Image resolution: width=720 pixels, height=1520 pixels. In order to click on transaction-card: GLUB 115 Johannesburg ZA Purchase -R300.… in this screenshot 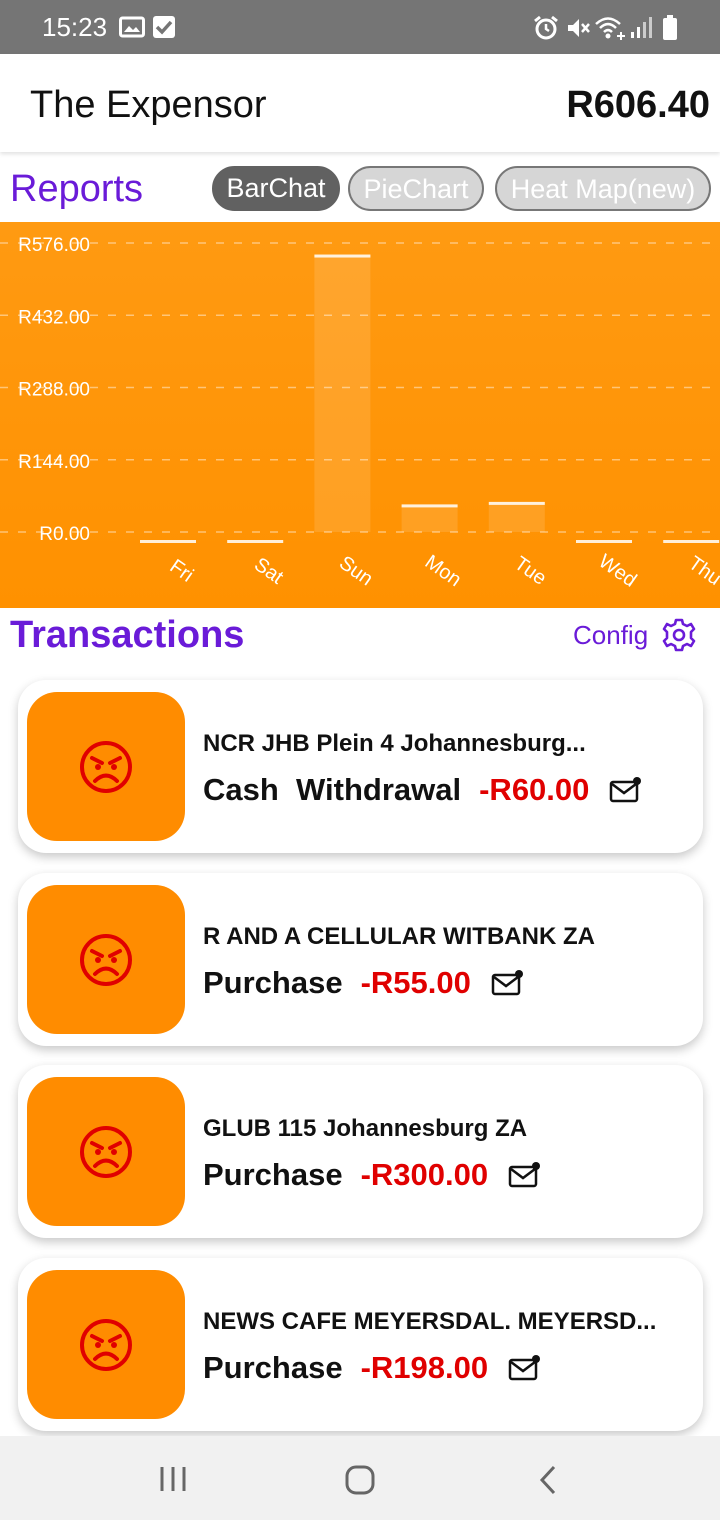, I will do `click(360, 1151)`.